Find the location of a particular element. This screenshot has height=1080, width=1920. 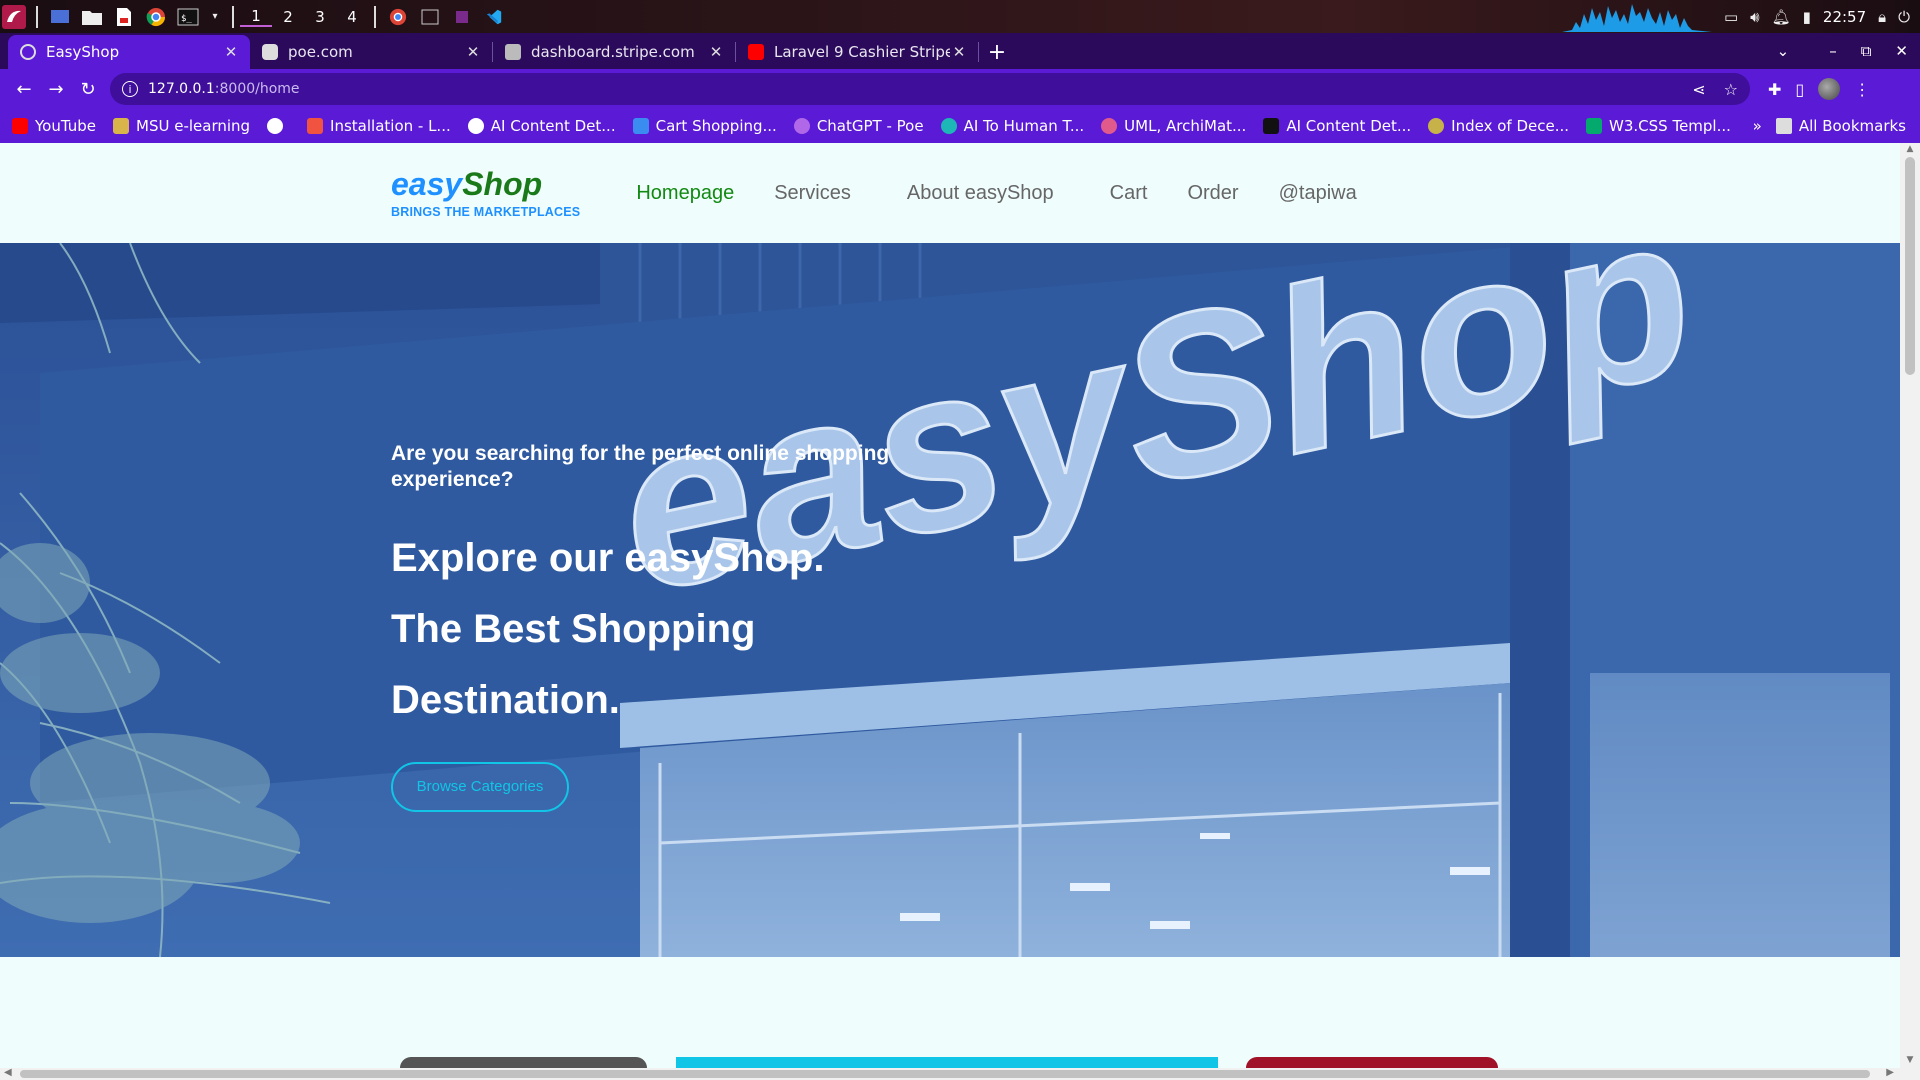

tab-easyshop: EasyShop ✕ is located at coordinates (129, 52).